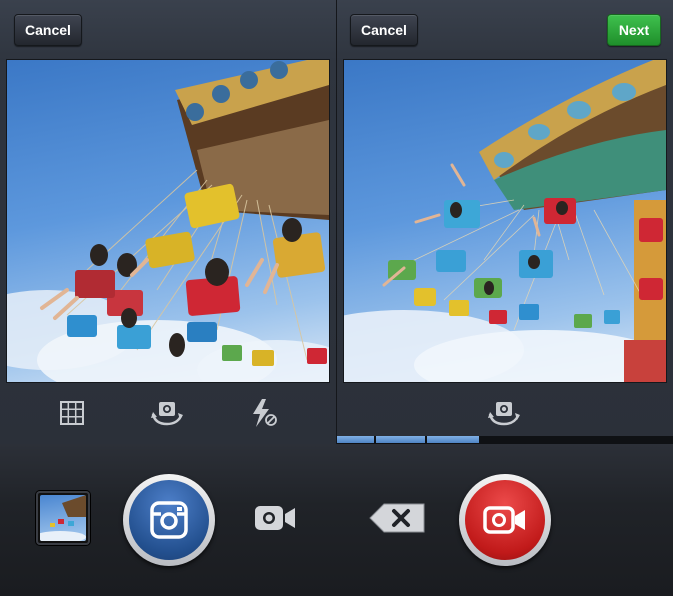 The height and width of the screenshot is (596, 673). I want to click on camera-shutter-face, so click(169, 520).